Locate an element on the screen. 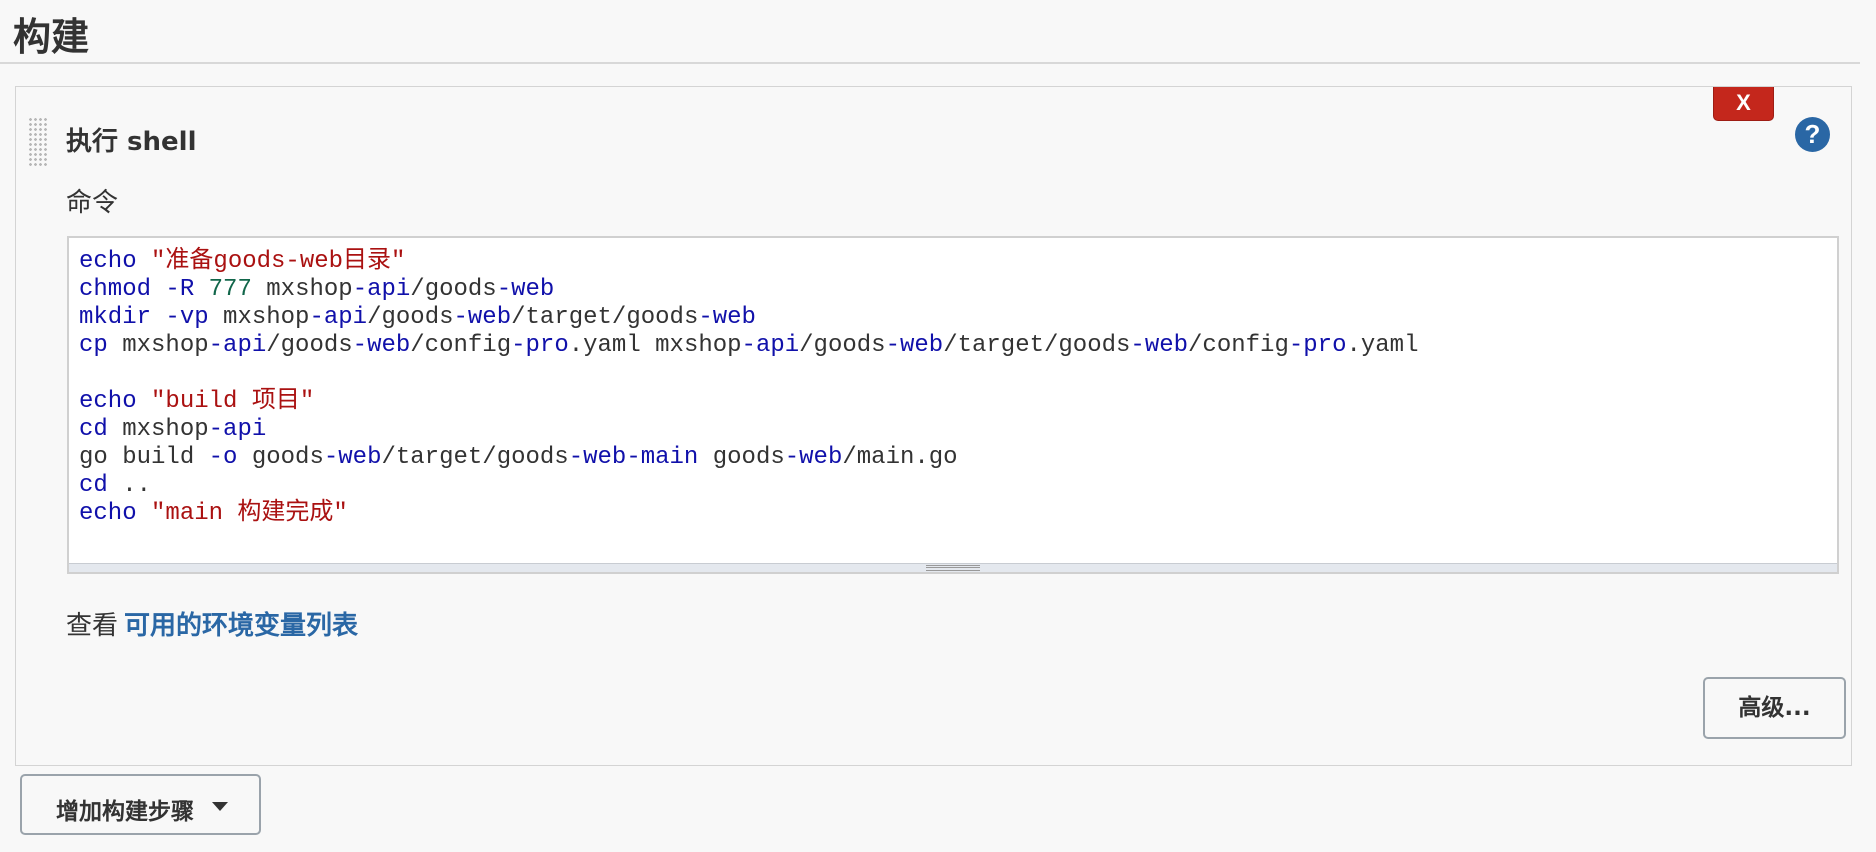 The image size is (1876, 852). code-token: -R is located at coordinates (180, 289).